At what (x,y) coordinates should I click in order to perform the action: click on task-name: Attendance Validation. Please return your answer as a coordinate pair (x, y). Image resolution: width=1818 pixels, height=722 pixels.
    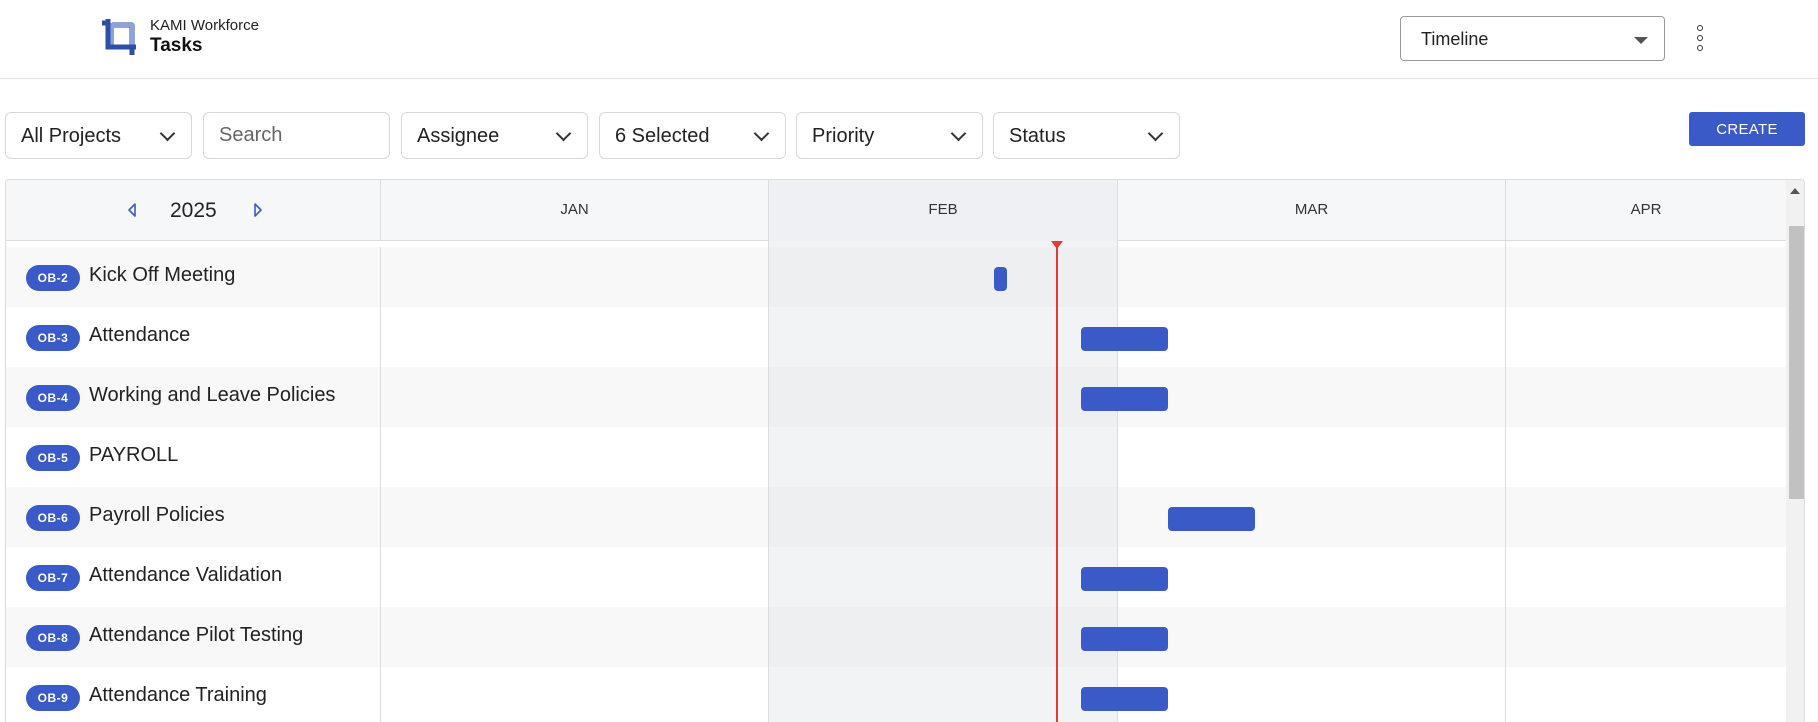
    Looking at the image, I should click on (185, 575).